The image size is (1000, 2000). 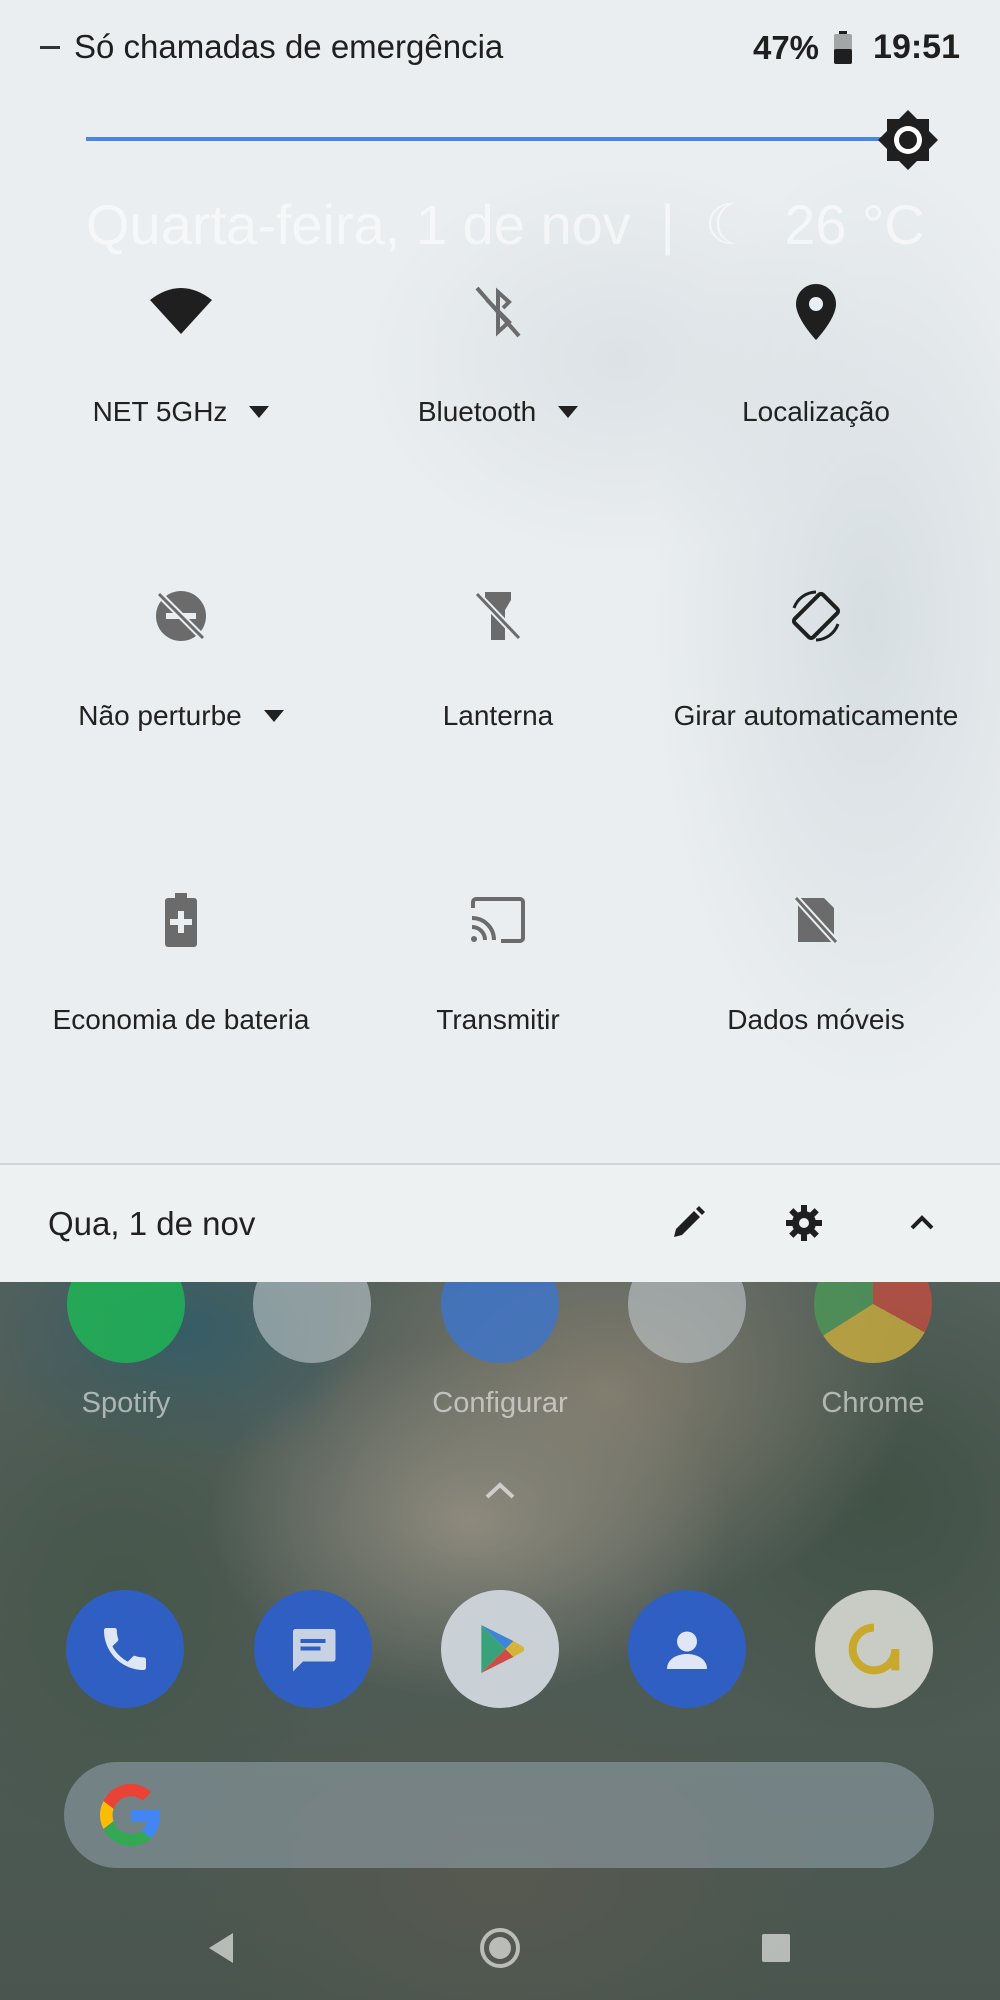 What do you see at coordinates (289, 46) in the screenshot?
I see `carrier-status-text: Só chamadas de emergência` at bounding box center [289, 46].